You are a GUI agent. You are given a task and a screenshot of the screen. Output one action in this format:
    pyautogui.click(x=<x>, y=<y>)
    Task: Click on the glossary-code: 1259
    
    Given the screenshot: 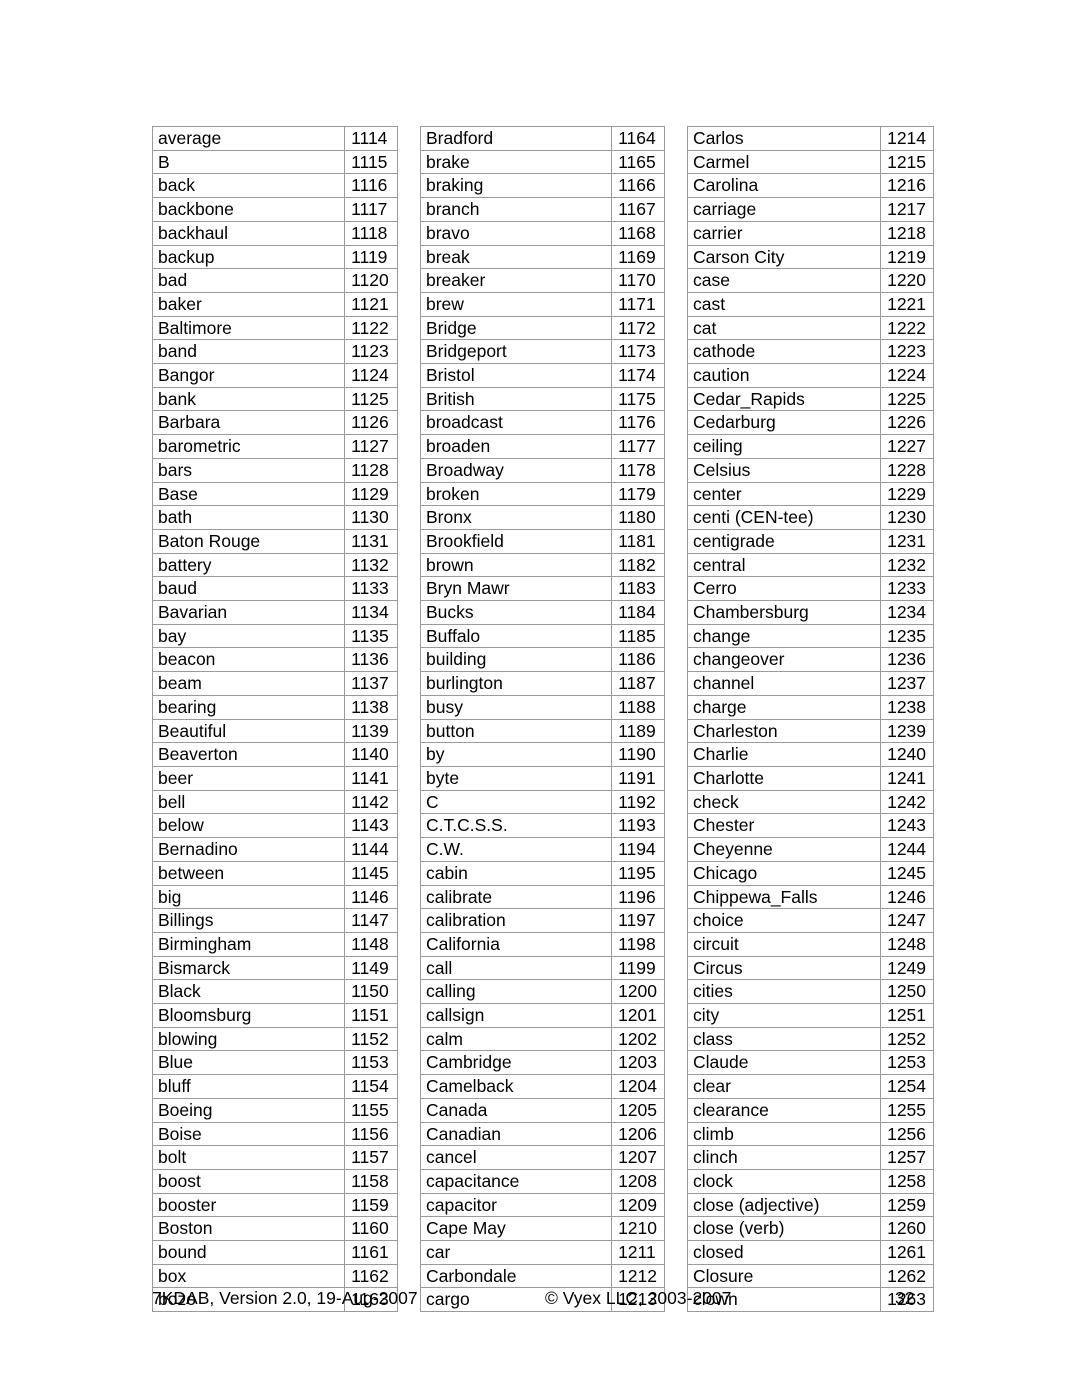 What is the action you would take?
    pyautogui.click(x=907, y=1205)
    